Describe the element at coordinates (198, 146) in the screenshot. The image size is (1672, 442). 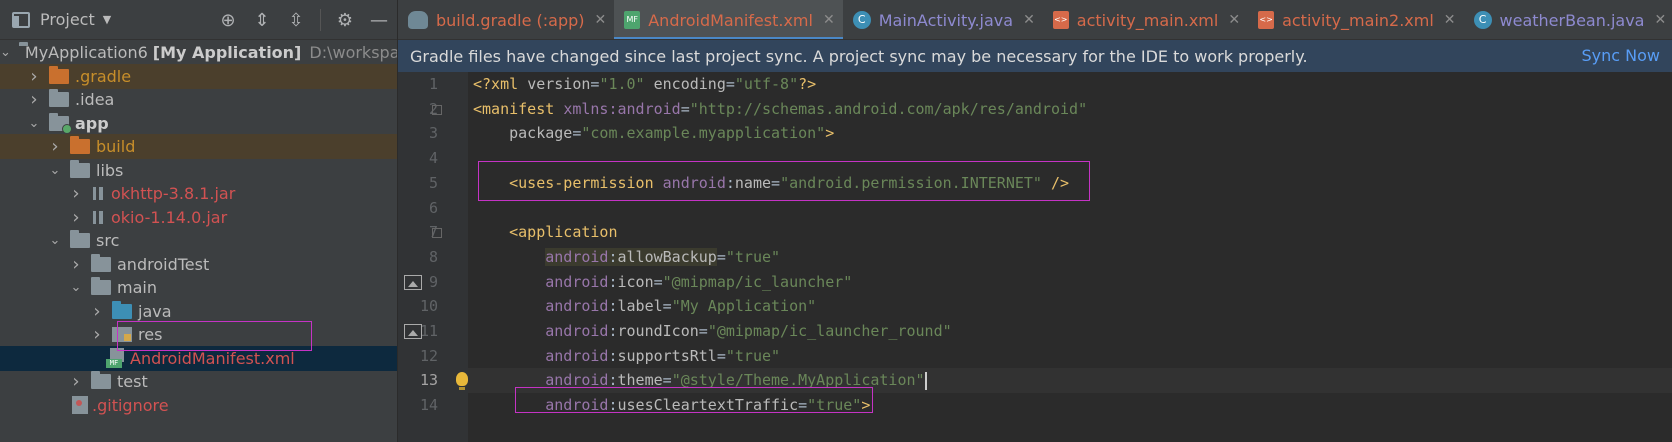
I see `tree-item: › build` at that location.